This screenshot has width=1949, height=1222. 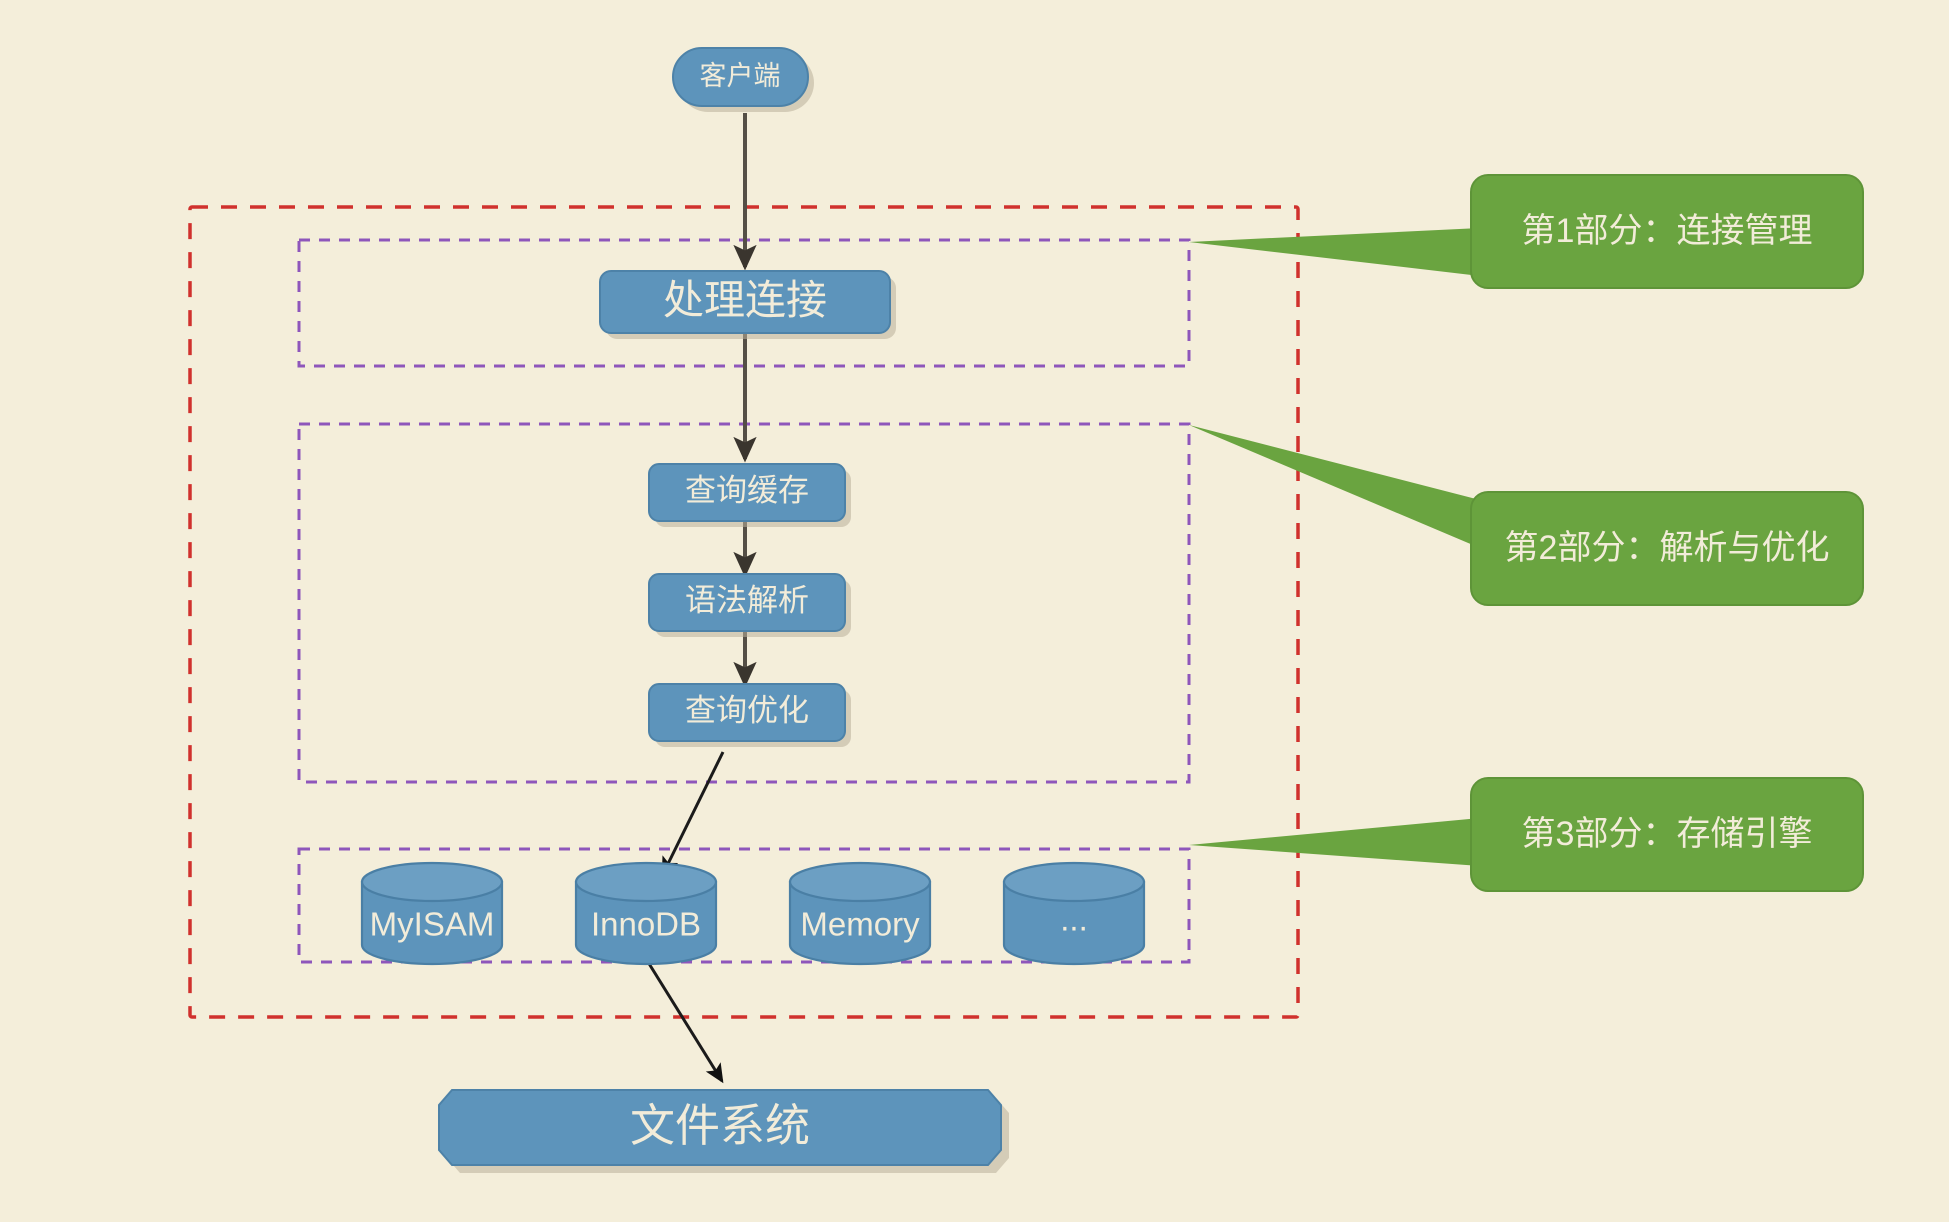 I want to click on node-handle-connection-label: 处理连接, so click(x=745, y=300).